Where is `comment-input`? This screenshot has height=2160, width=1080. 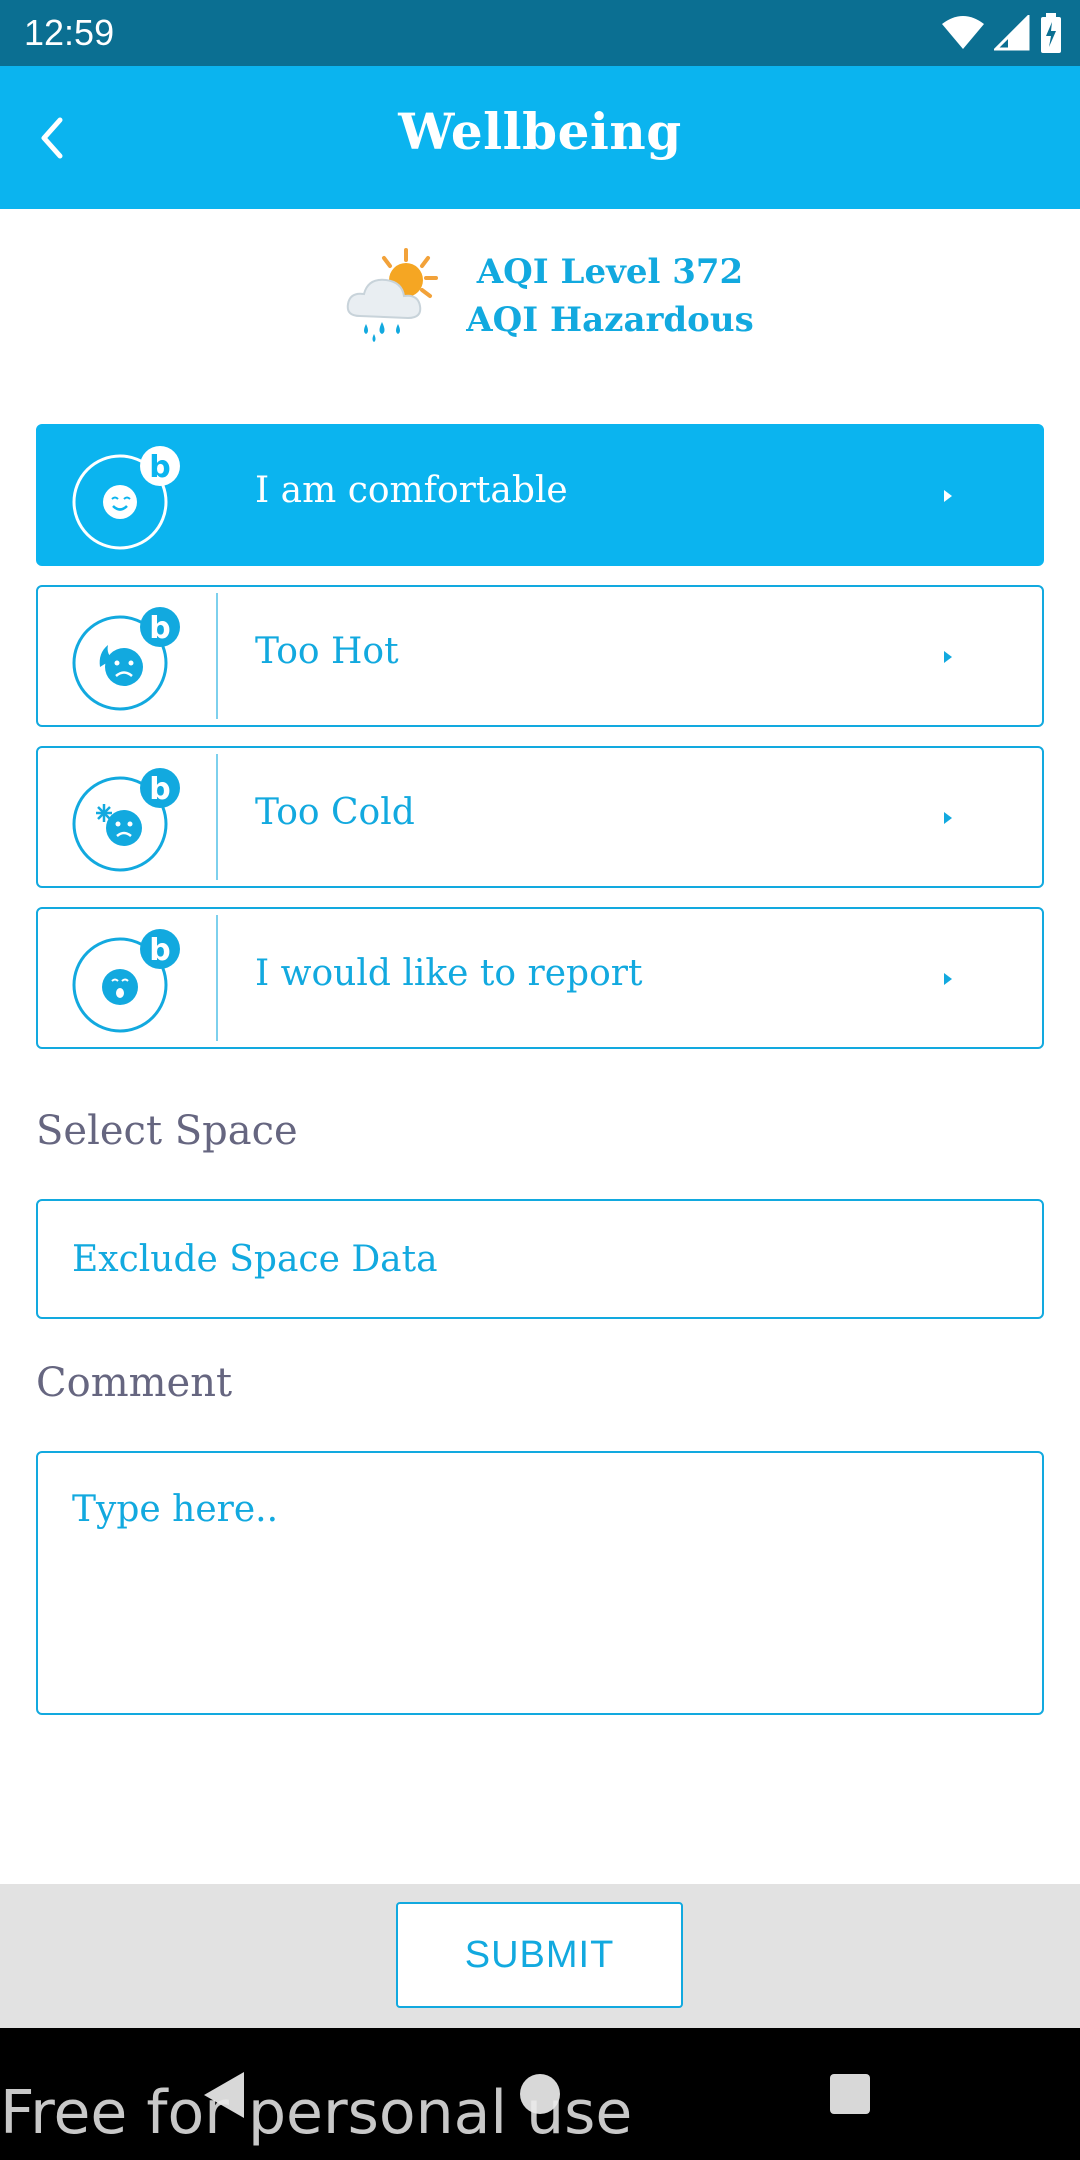 comment-input is located at coordinates (540, 1583).